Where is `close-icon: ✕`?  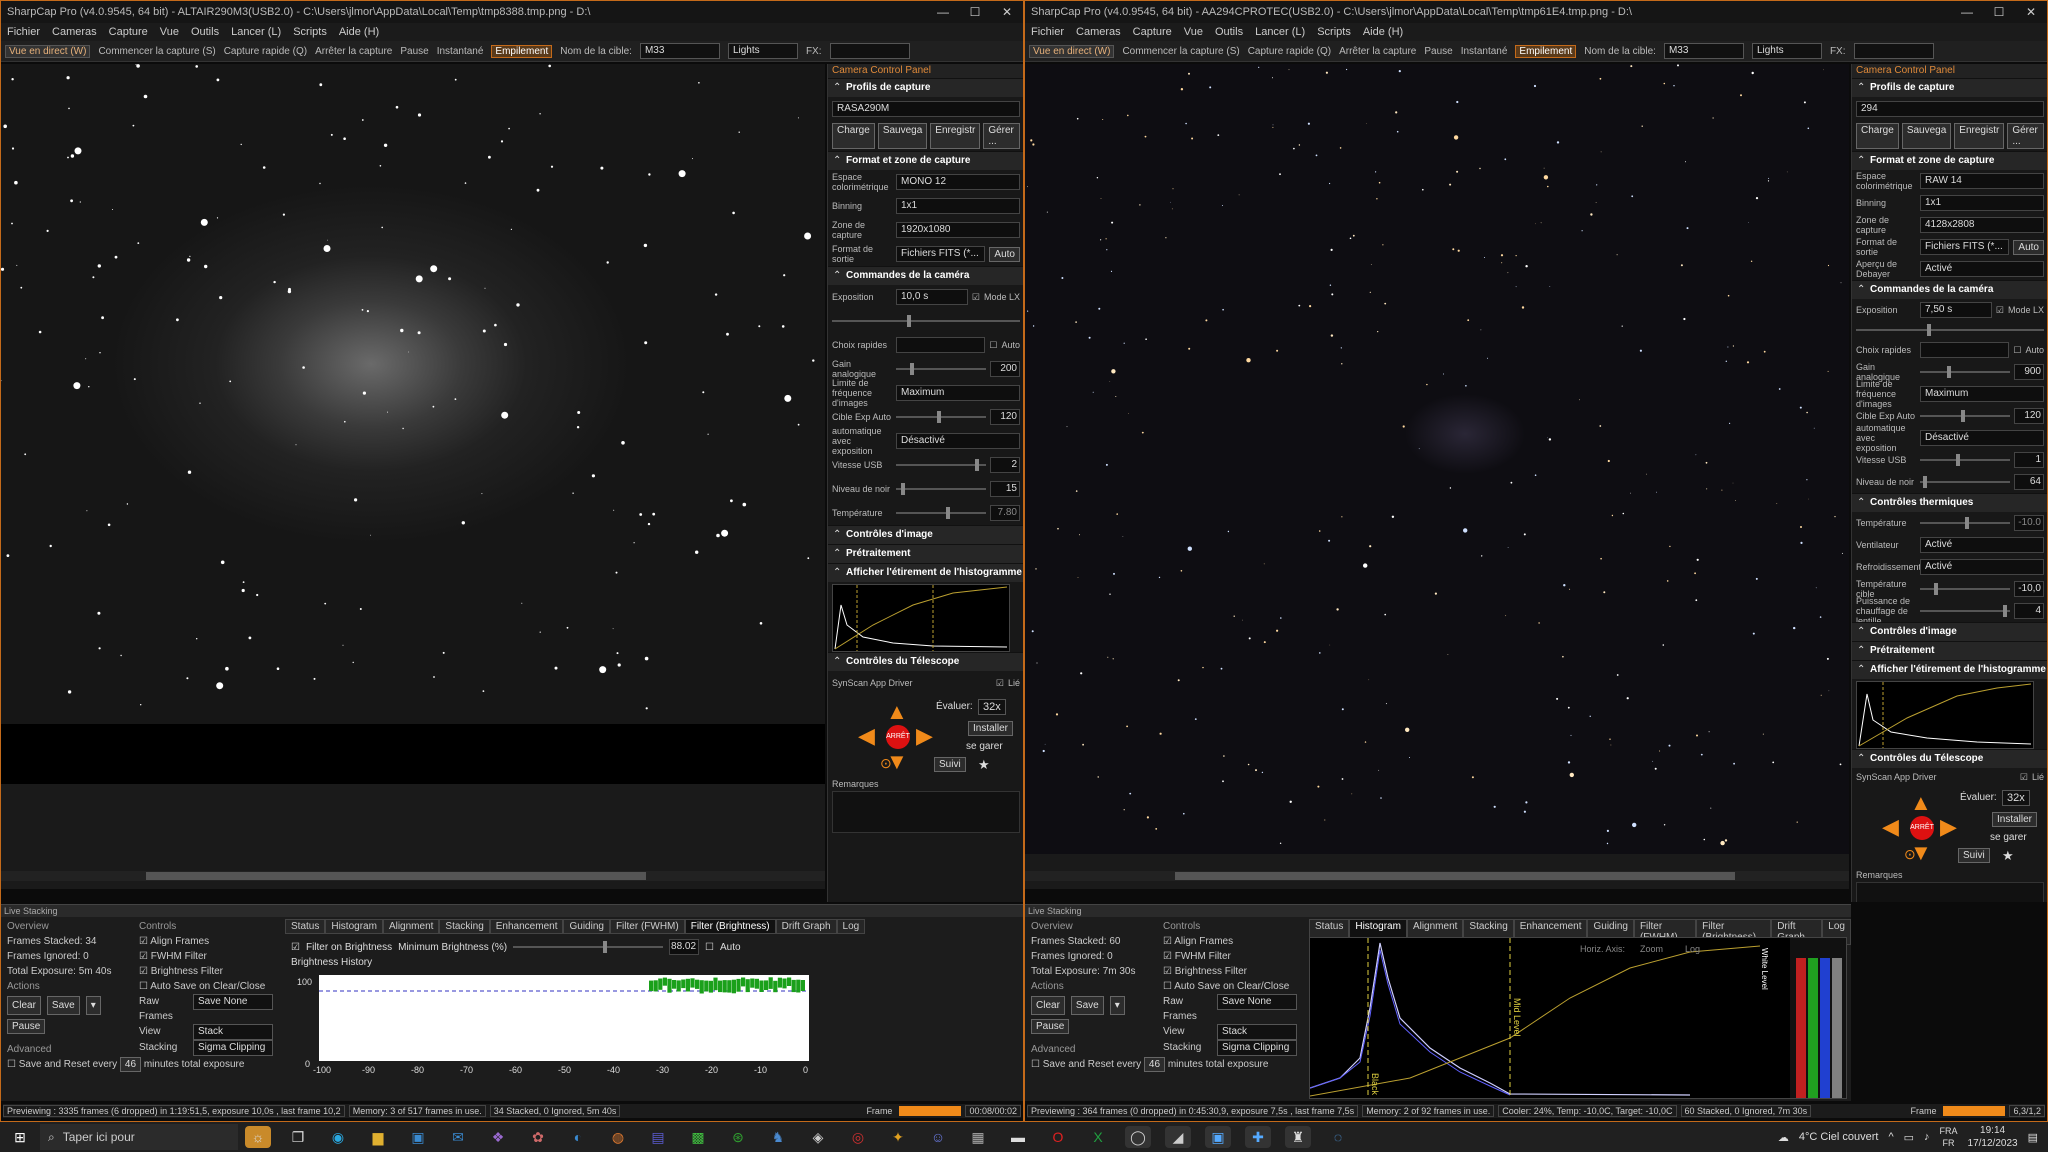
close-icon: ✕ is located at coordinates (1007, 12).